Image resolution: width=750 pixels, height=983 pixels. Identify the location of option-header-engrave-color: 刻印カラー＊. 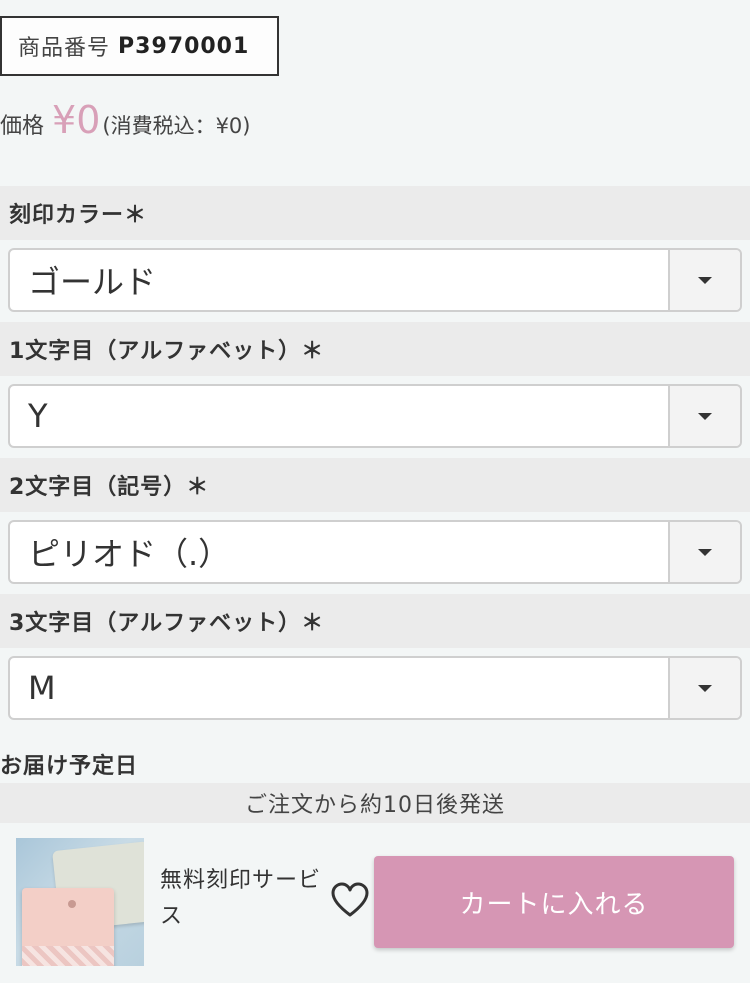
(375, 213).